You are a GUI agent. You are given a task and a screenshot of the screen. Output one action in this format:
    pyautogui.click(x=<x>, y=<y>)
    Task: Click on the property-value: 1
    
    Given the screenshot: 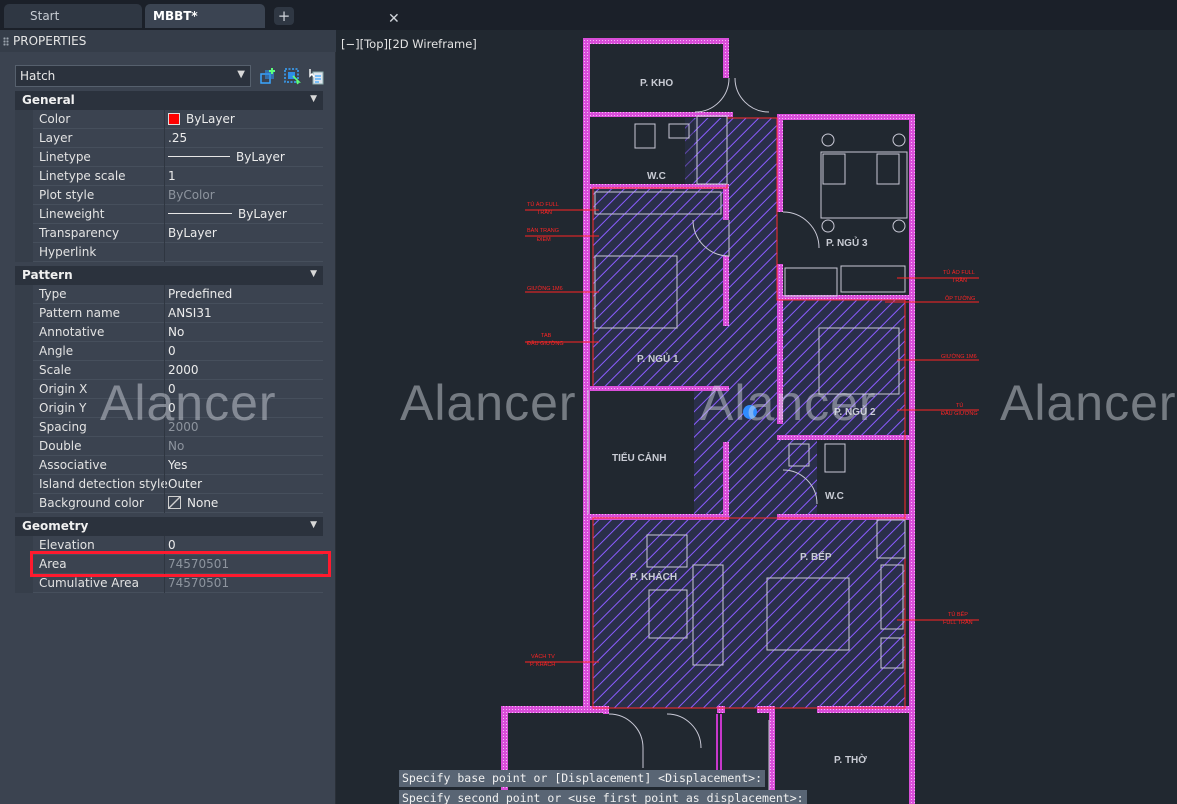 What is the action you would take?
    pyautogui.click(x=172, y=176)
    